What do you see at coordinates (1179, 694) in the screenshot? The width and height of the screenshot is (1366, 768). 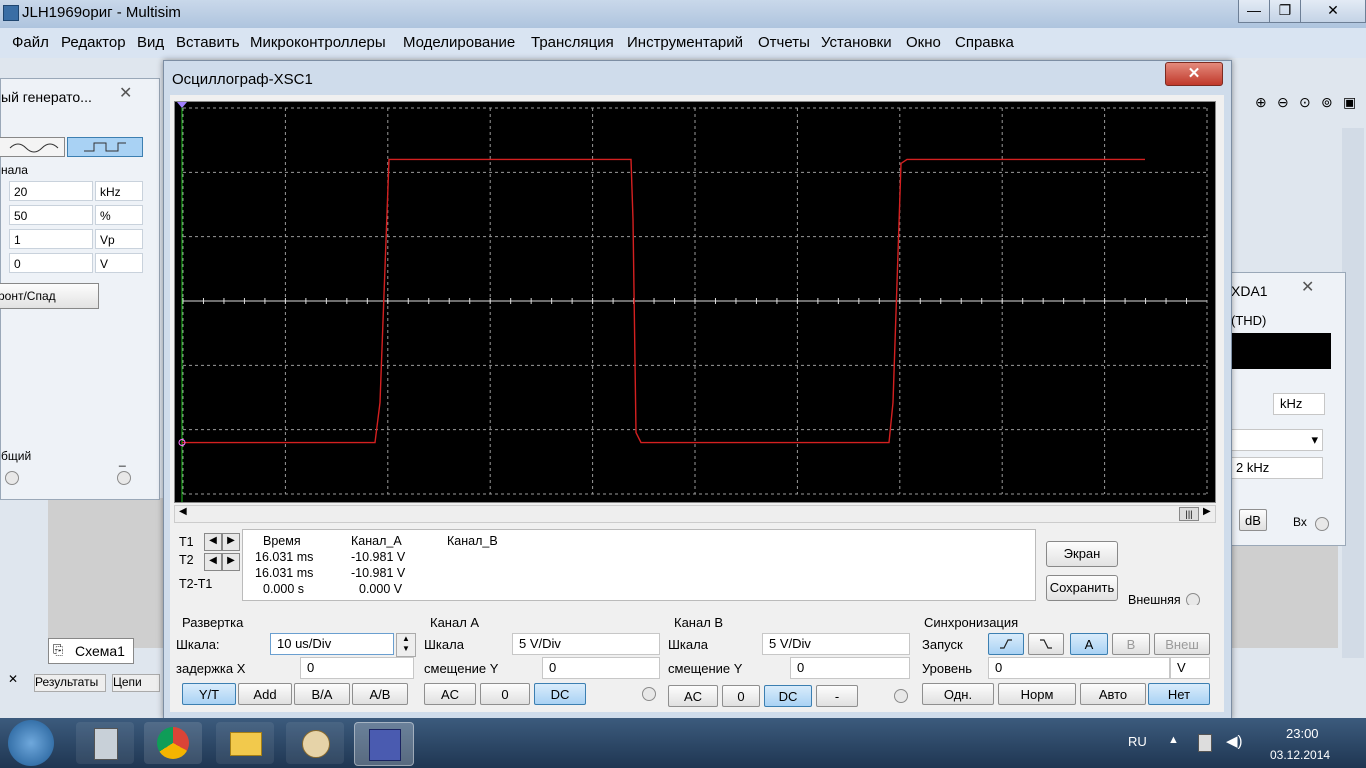 I see `trigger-none-button: Нет` at bounding box center [1179, 694].